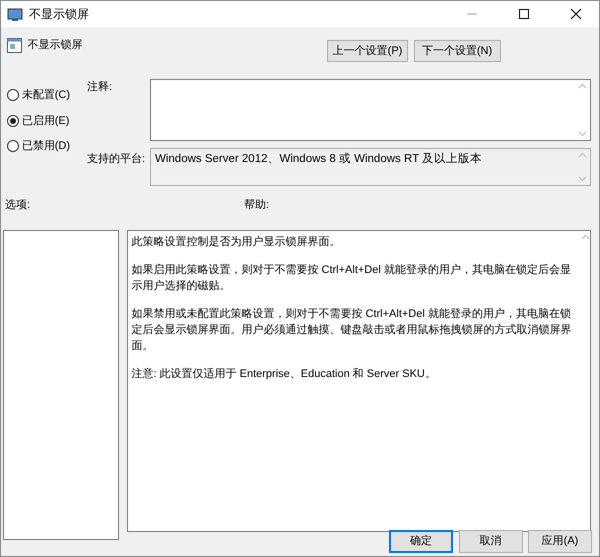 The width and height of the screenshot is (600, 557). What do you see at coordinates (257, 205) in the screenshot?
I see `help-label: 帮助:` at bounding box center [257, 205].